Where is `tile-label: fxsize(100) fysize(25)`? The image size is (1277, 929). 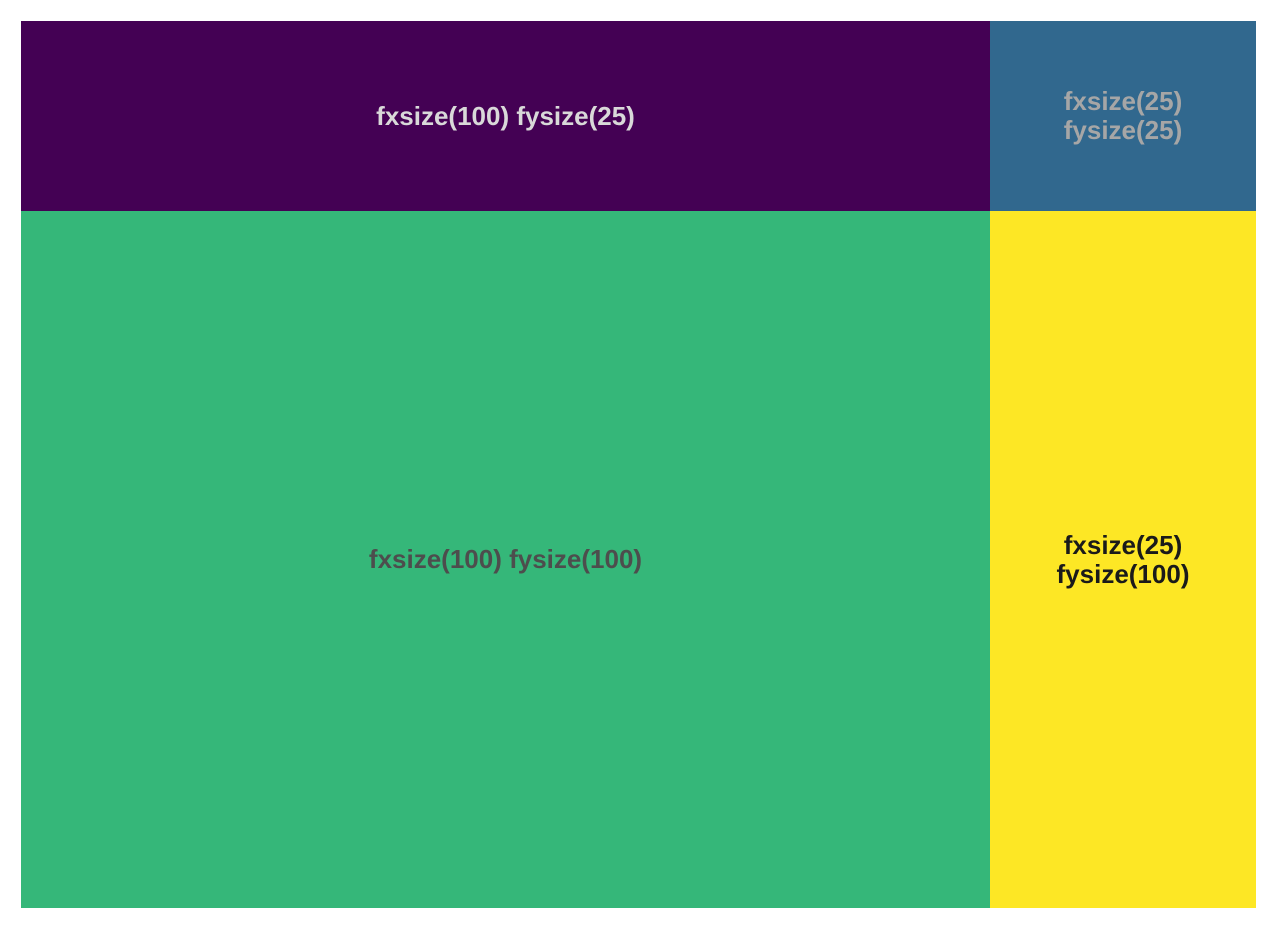 tile-label: fxsize(100) fysize(25) is located at coordinates (505, 115).